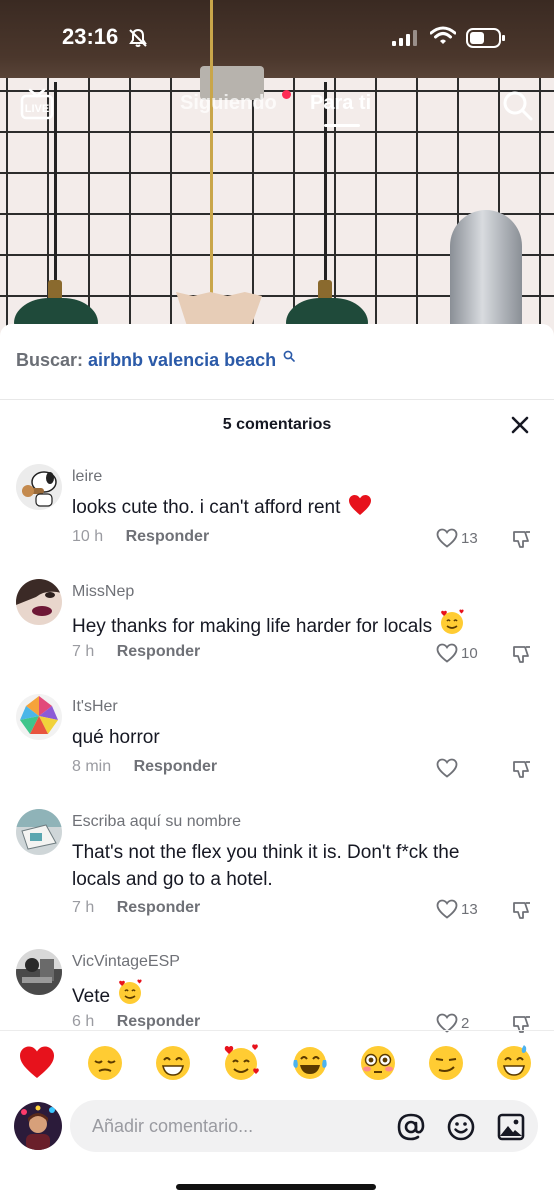 The image size is (554, 1200). I want to click on signal-icon, so click(404, 38).